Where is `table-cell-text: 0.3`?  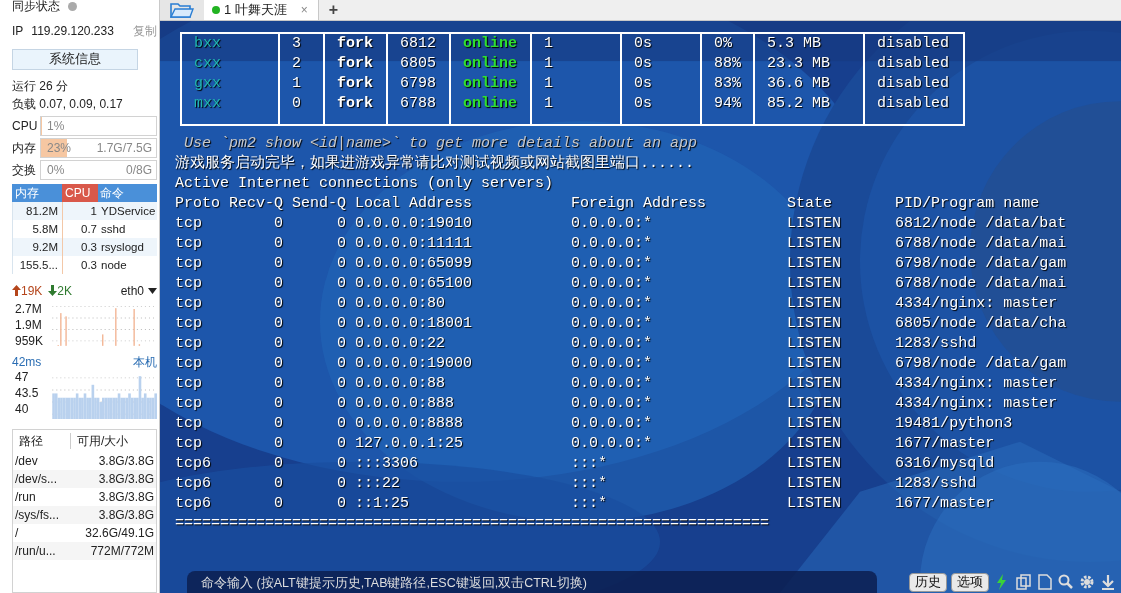
table-cell-text: 0.3 is located at coordinates (89, 265).